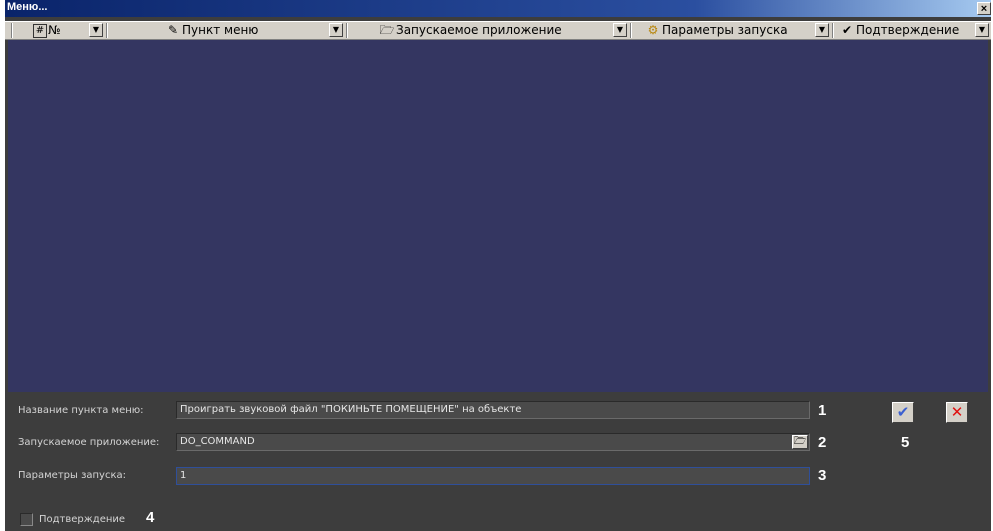 This screenshot has width=993, height=531. Describe the element at coordinates (479, 30) in the screenshot. I see `column-label-application: Запускаемое приложение` at that location.